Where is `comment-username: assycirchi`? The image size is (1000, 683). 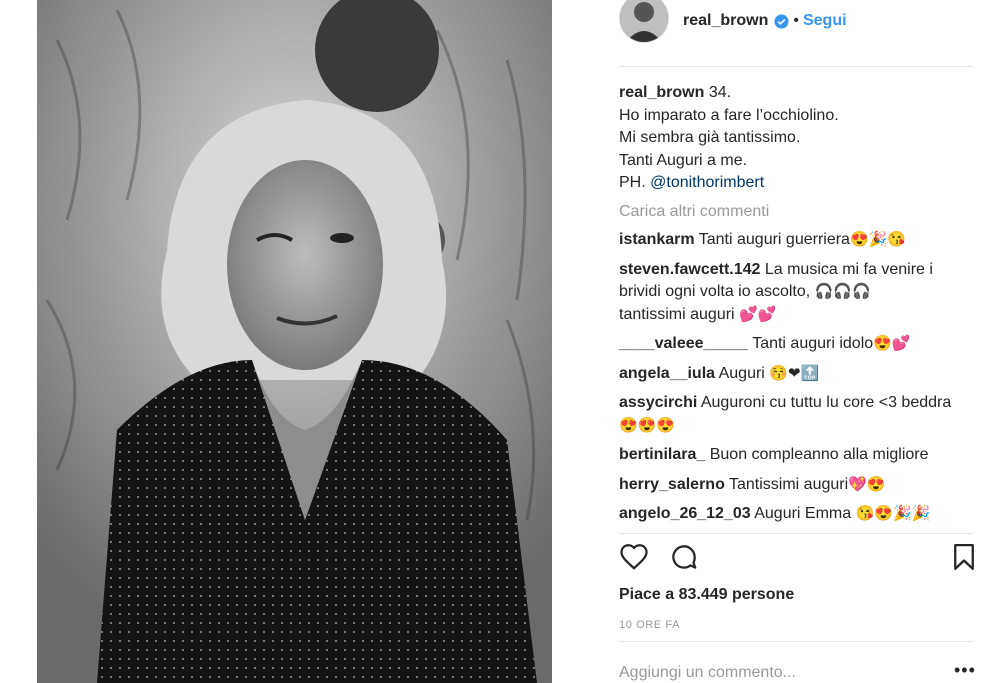 comment-username: assycirchi is located at coordinates (658, 402).